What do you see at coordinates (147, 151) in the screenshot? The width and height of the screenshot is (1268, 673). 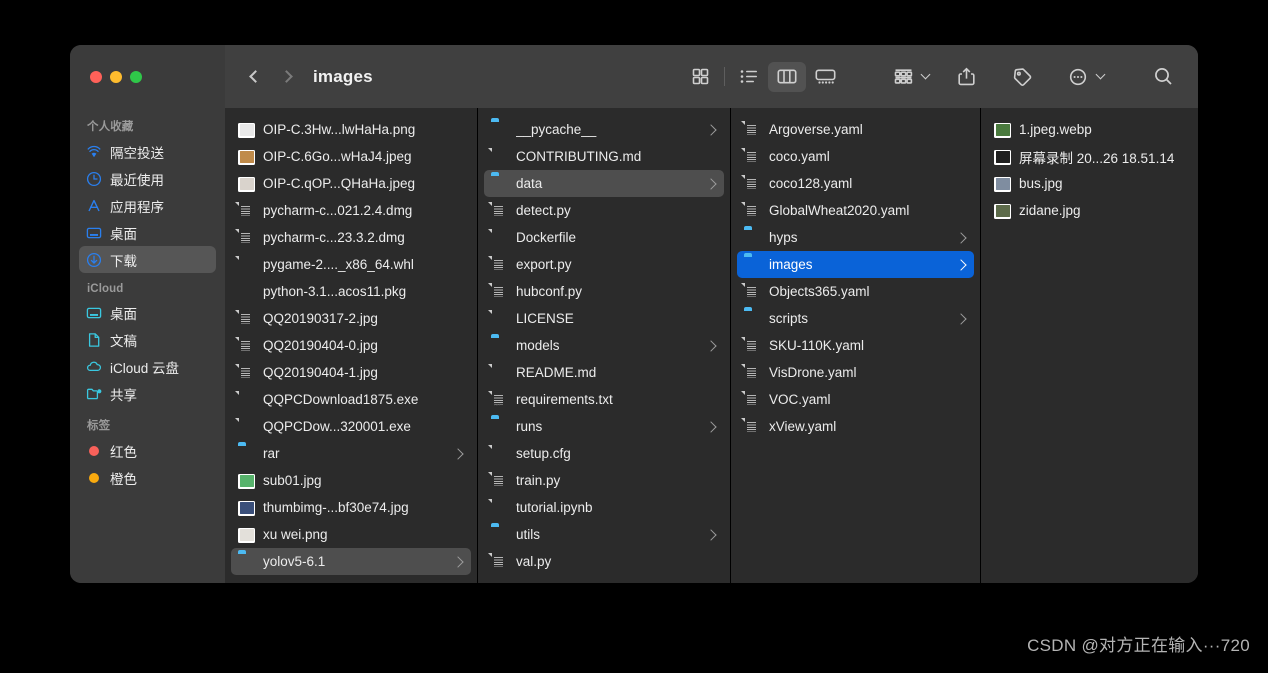 I see `sidebar-item-airdrop: 隔空投送` at bounding box center [147, 151].